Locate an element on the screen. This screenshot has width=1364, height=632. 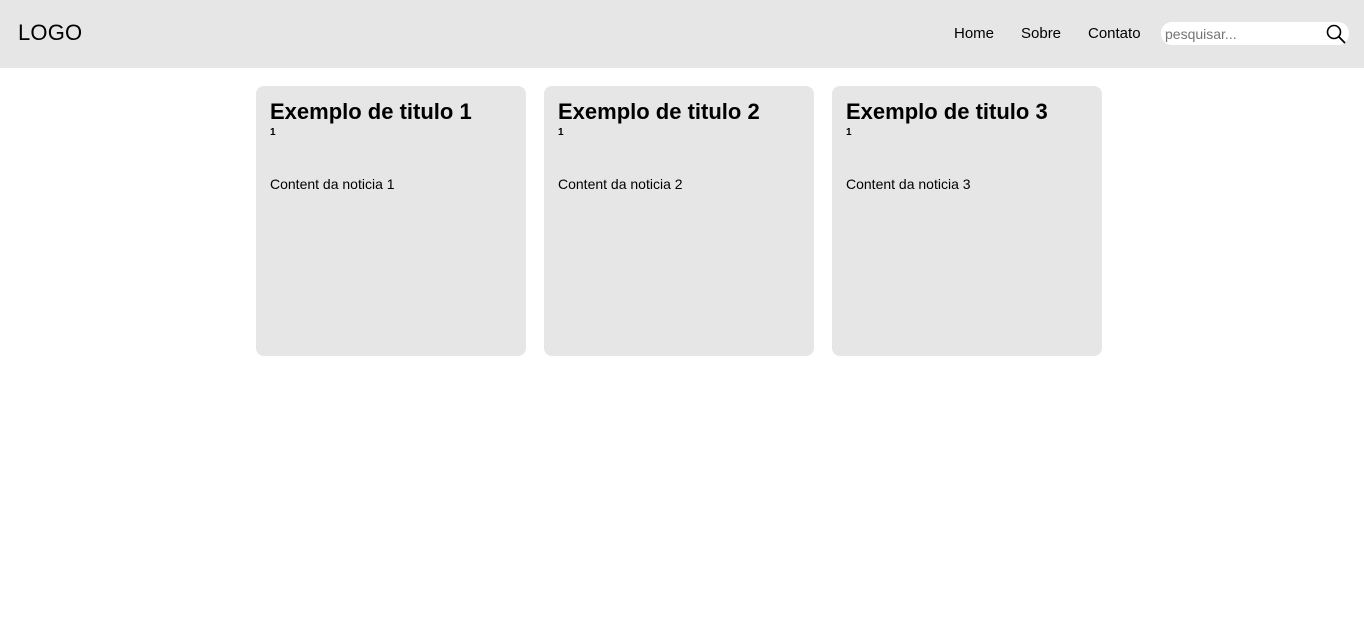
nav-link-contato: Contato is located at coordinates (1114, 33).